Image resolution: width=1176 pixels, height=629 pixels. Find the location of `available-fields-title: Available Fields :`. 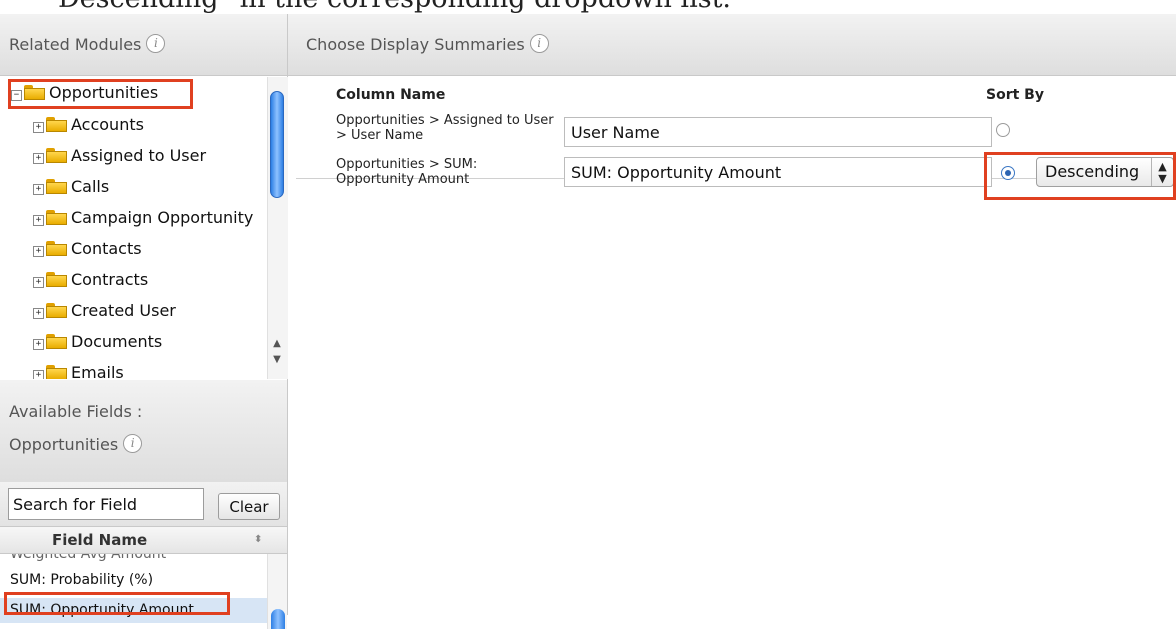

available-fields-title: Available Fields : is located at coordinates (76, 411).